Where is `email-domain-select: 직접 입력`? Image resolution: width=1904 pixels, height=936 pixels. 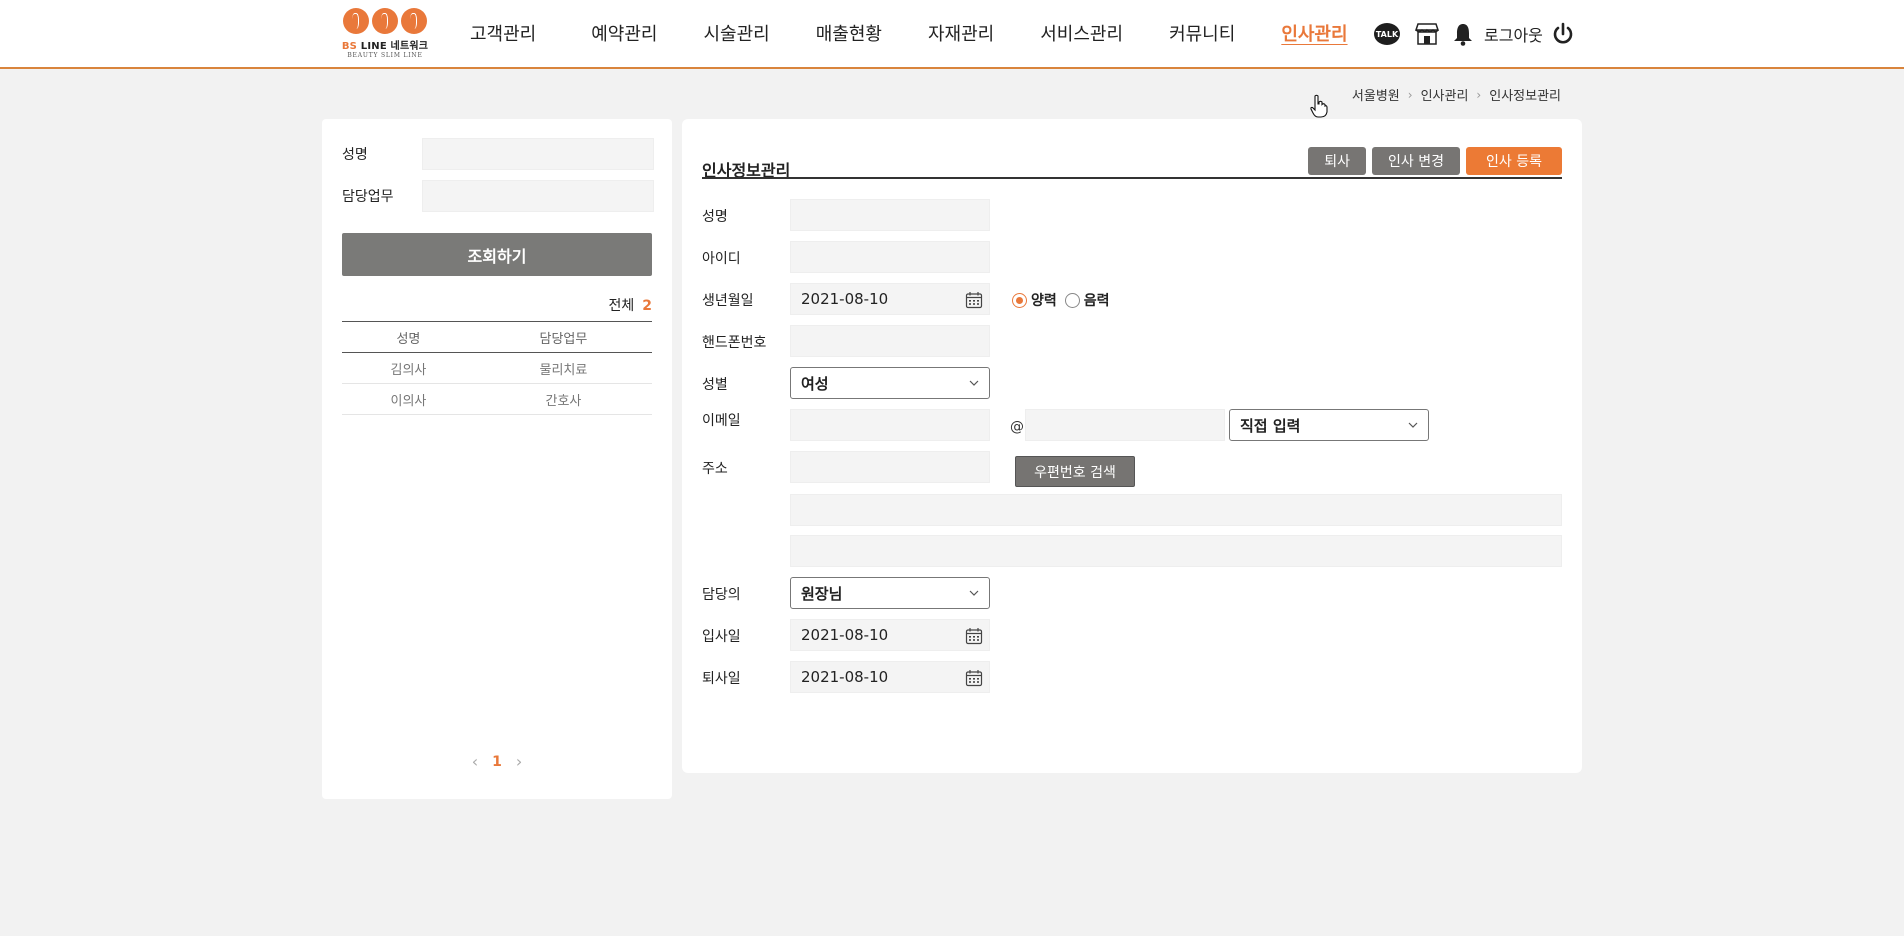
email-domain-select: 직접 입력 is located at coordinates (1329, 425).